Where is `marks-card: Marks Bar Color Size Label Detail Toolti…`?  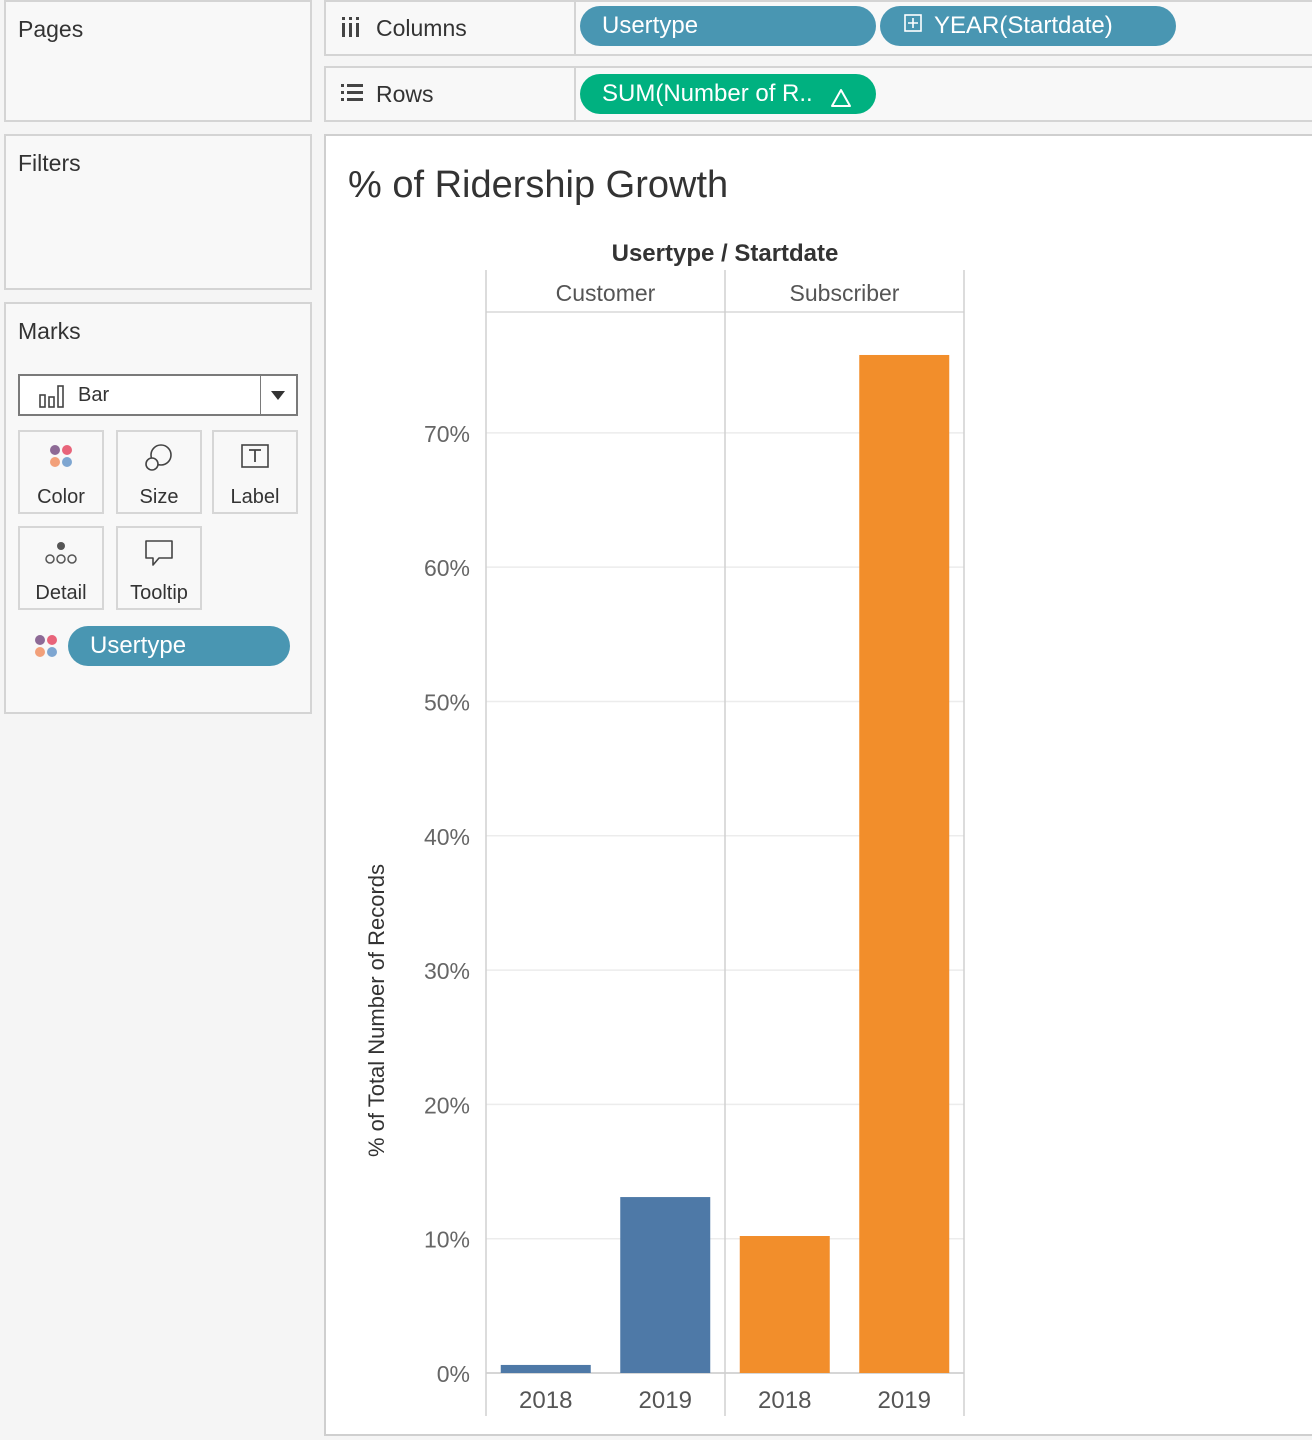
marks-card: Marks Bar Color Size Label Detail Toolti… is located at coordinates (158, 508).